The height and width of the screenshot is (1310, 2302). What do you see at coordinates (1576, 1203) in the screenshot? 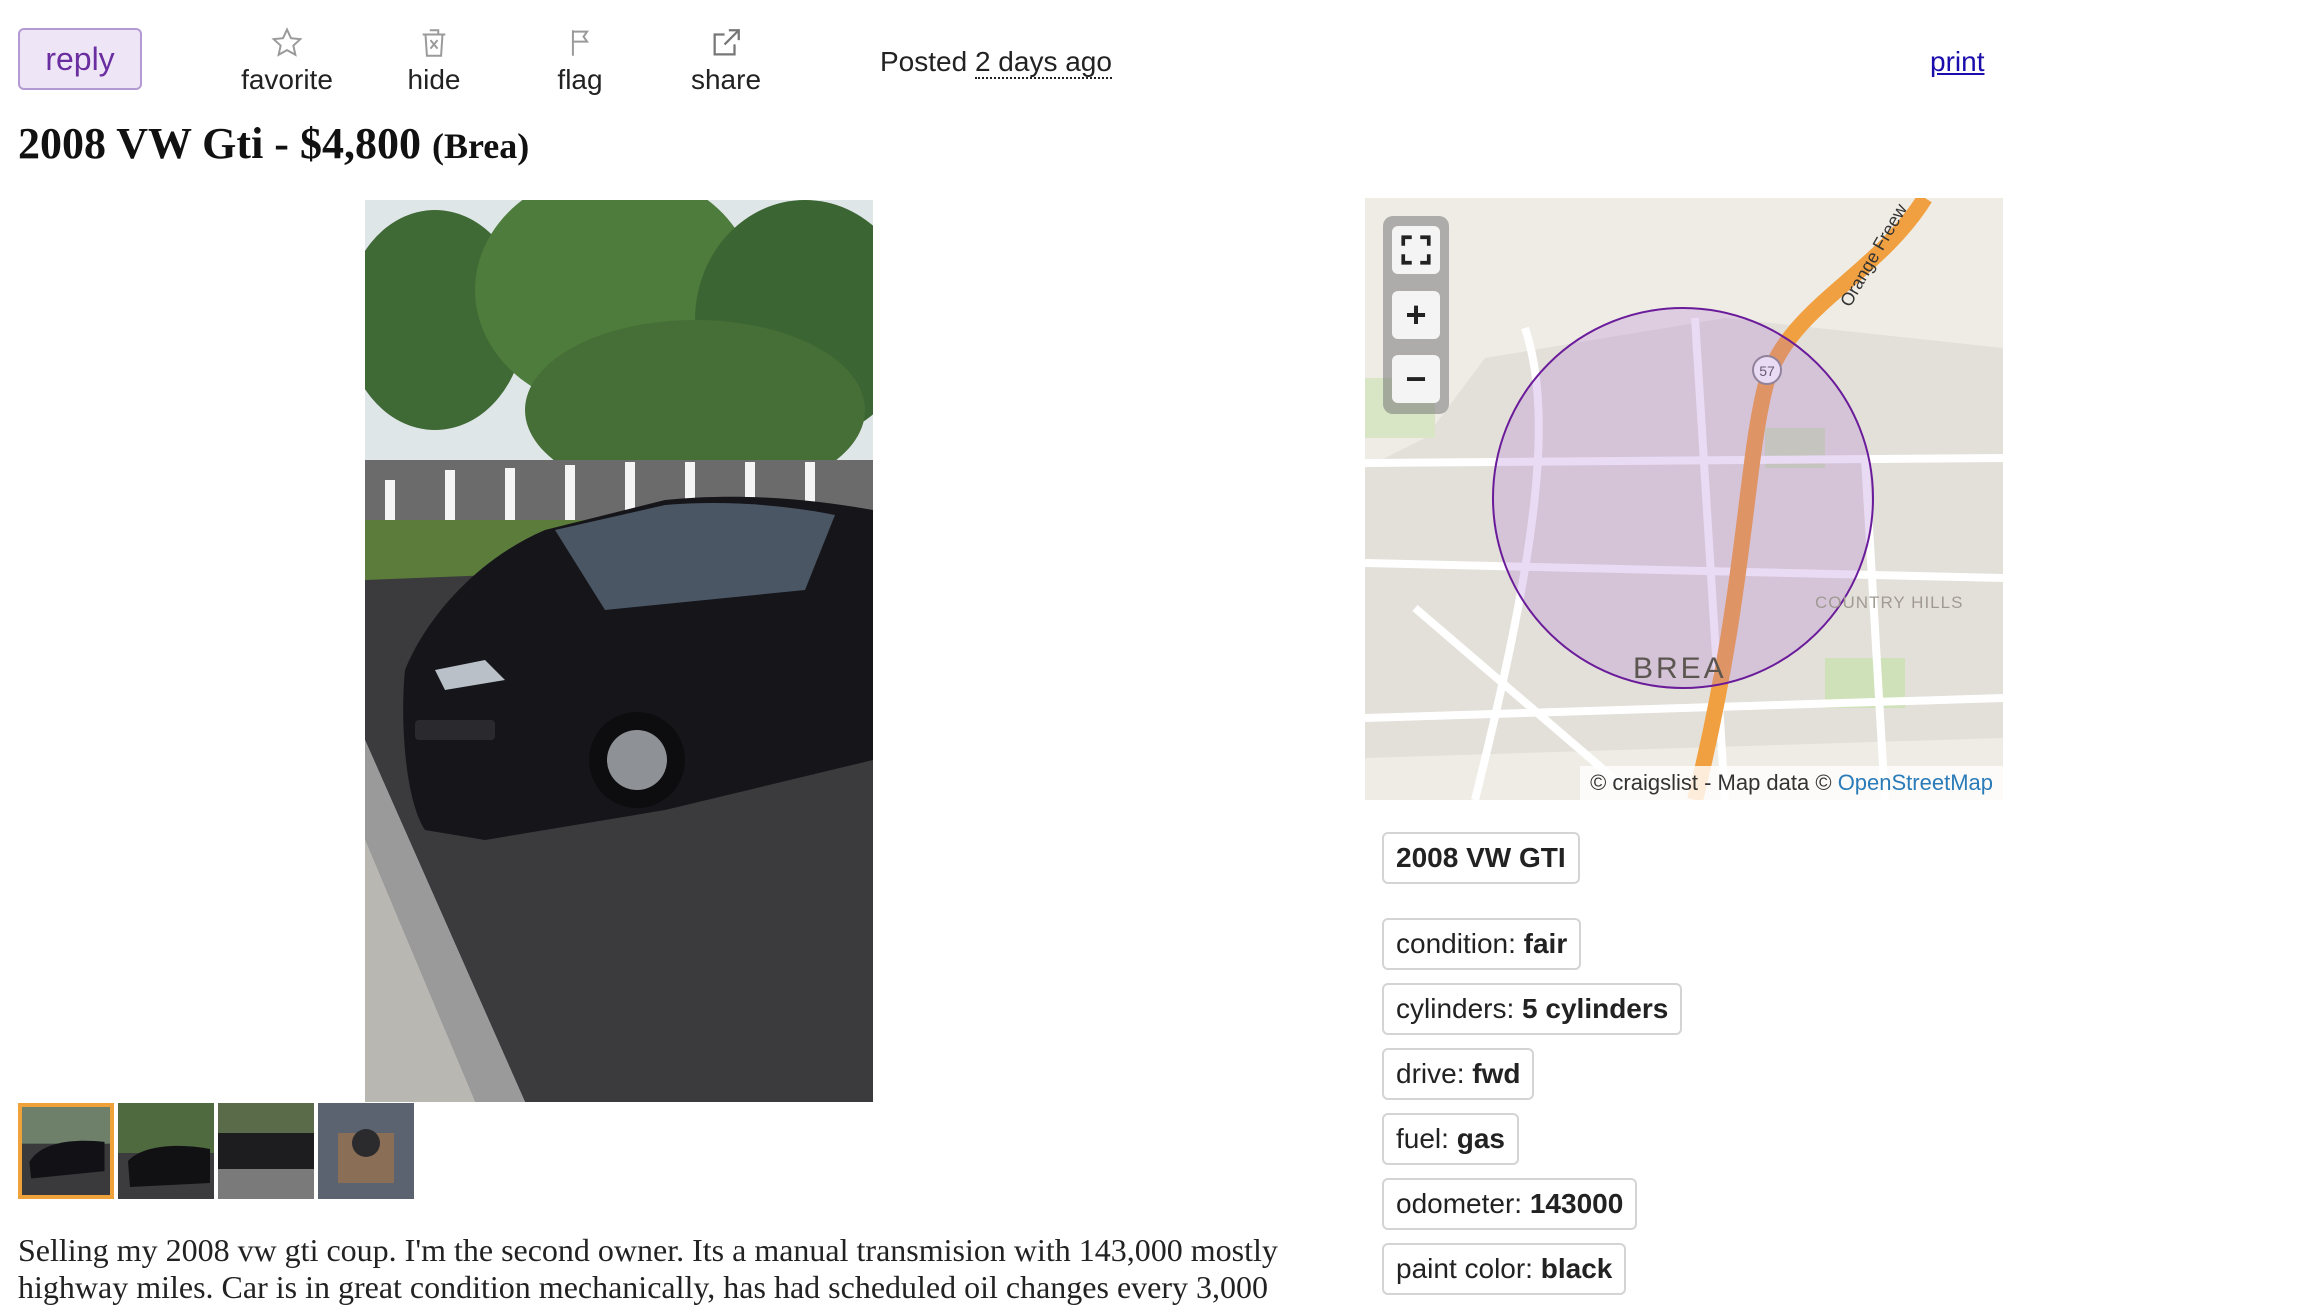
I see `attr-value: 143000` at bounding box center [1576, 1203].